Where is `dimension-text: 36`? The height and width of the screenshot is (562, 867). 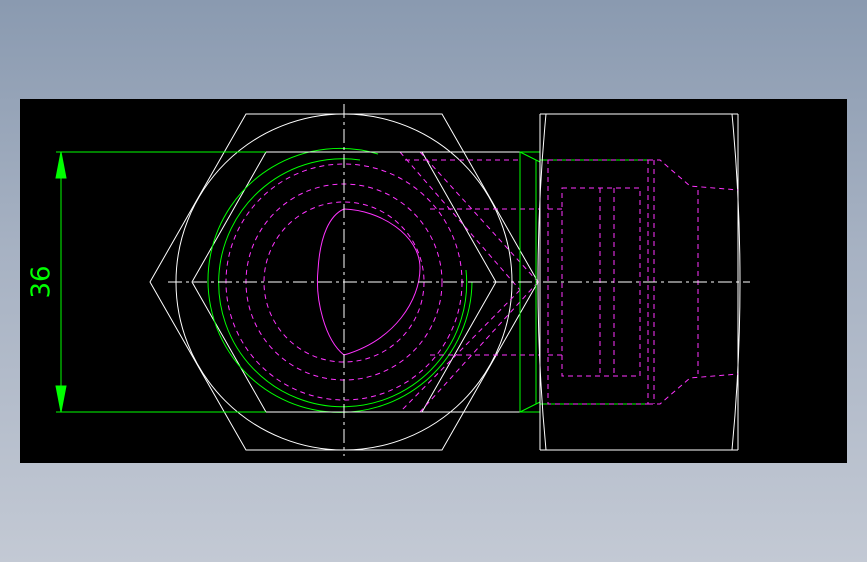 dimension-text: 36 is located at coordinates (42, 281).